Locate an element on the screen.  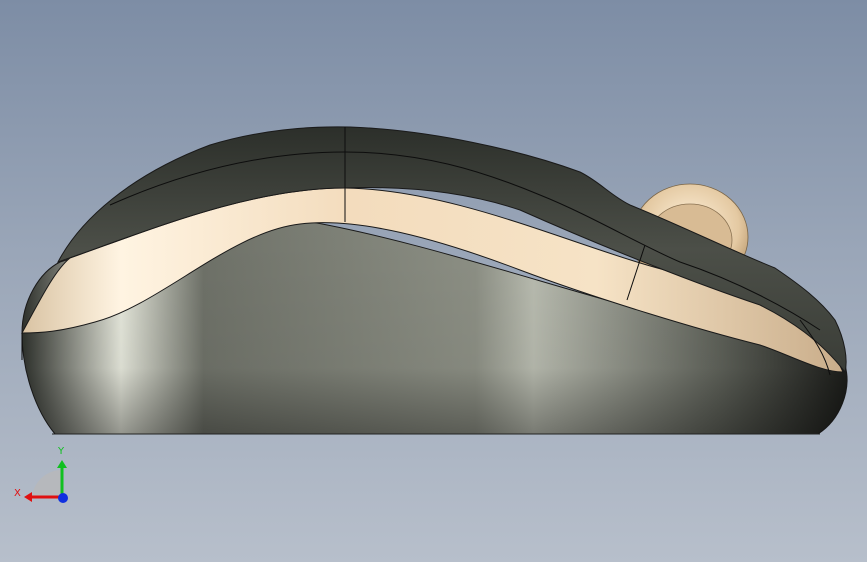
triad-plane-icon is located at coordinates (47, 483).